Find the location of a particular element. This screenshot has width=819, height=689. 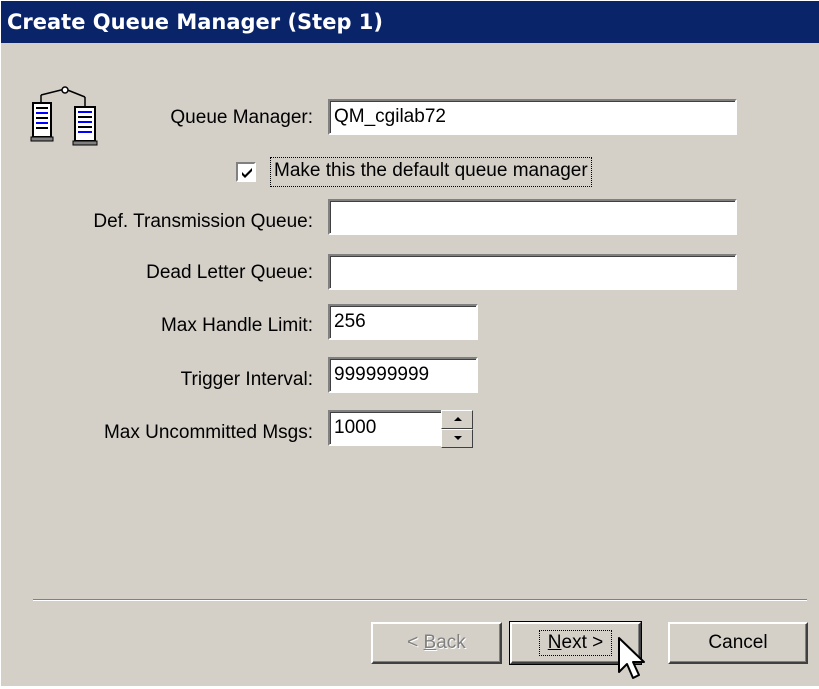

default-queue-manager-checkbox is located at coordinates (246, 172).